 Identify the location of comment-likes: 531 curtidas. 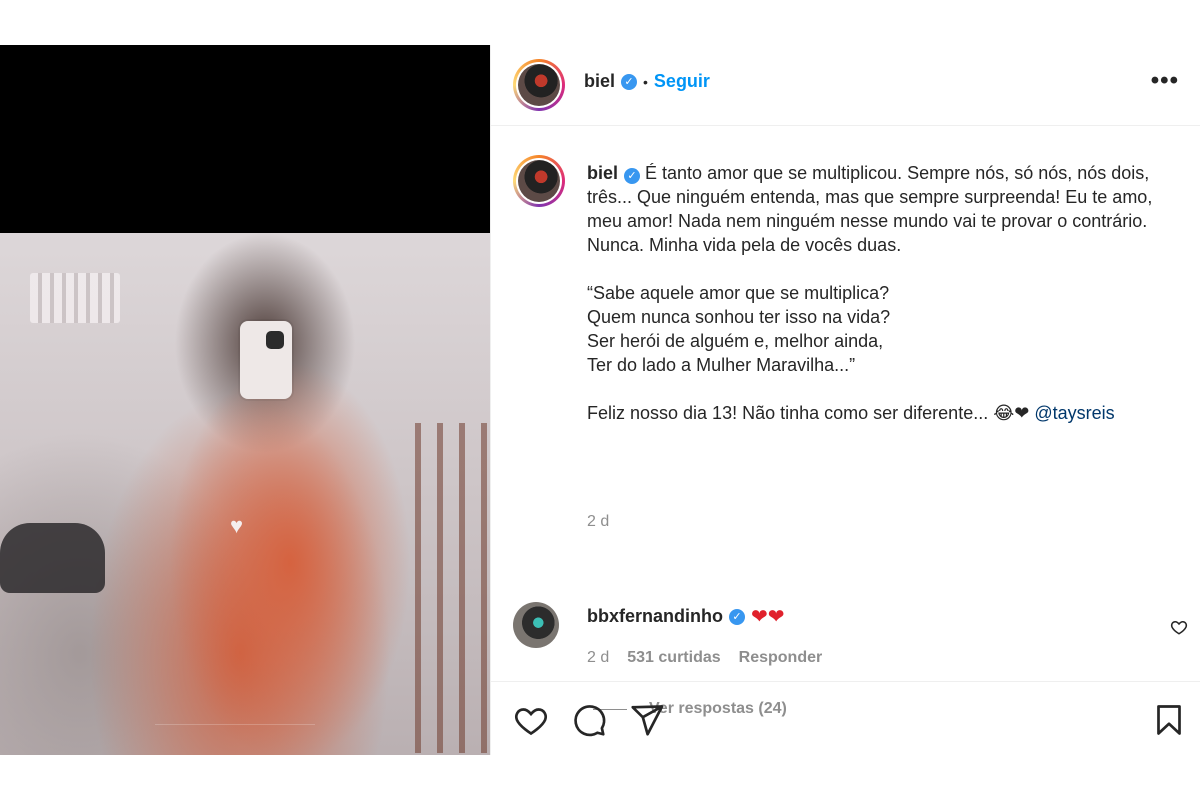
(673, 658).